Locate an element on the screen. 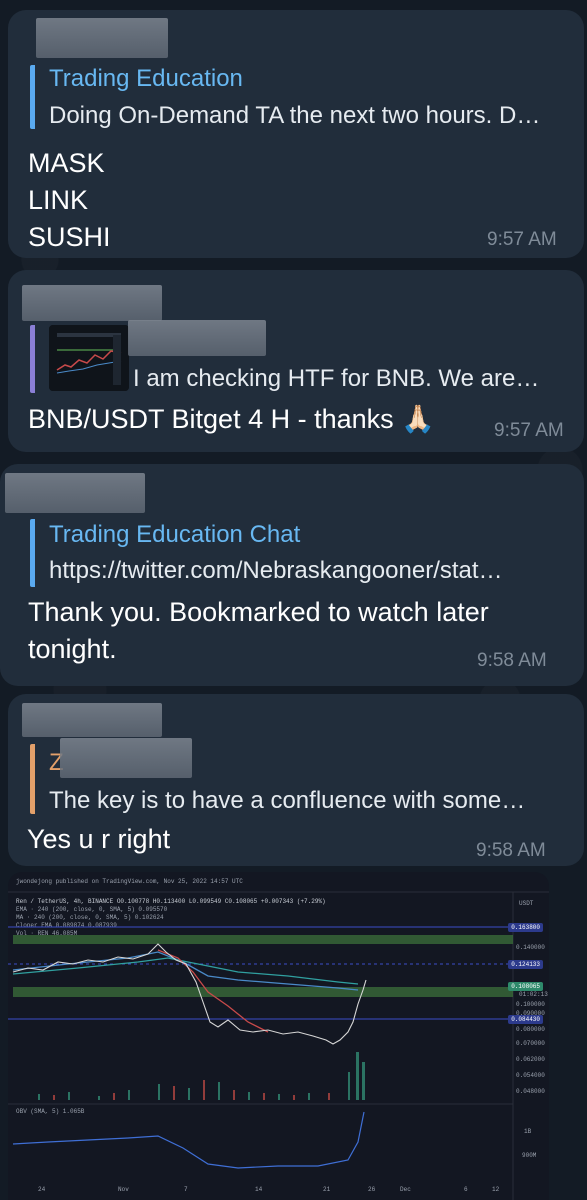 This screenshot has width=587, height=1200. x-tick: 24 is located at coordinates (42, 1189).